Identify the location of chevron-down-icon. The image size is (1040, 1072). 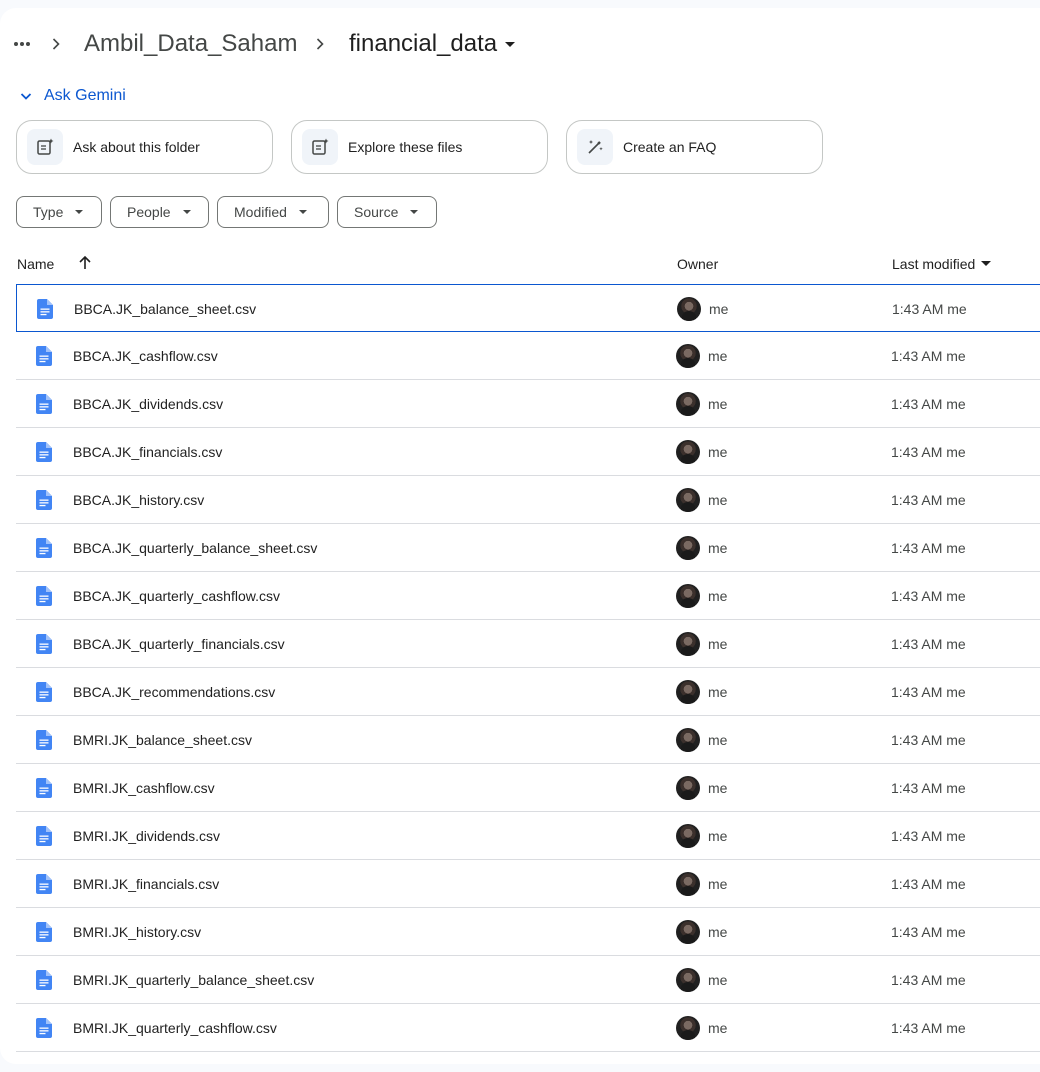
(26, 96).